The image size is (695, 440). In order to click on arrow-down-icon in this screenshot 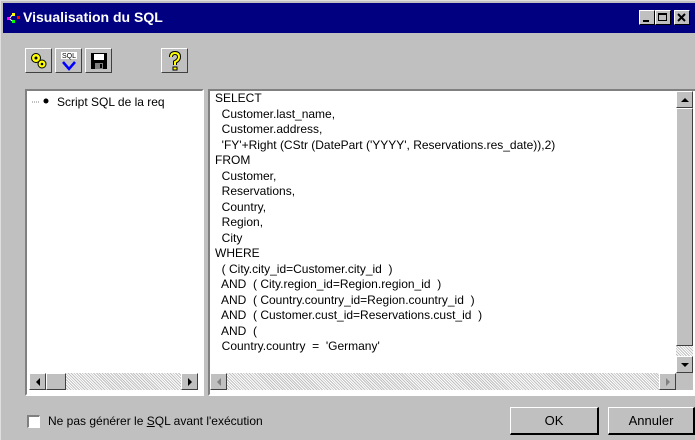, I will do `click(684, 364)`.